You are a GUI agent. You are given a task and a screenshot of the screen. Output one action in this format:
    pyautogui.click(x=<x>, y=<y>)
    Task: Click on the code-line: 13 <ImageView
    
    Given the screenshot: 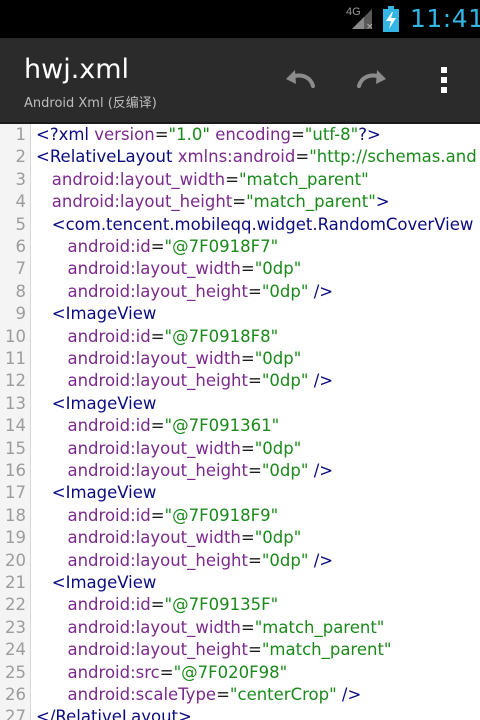 What is the action you would take?
    pyautogui.click(x=240, y=404)
    